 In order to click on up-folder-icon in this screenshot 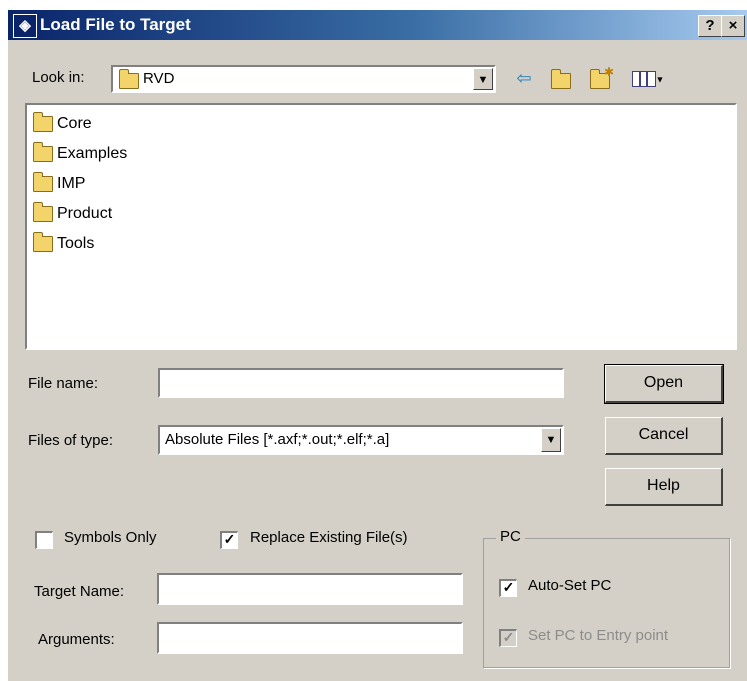, I will do `click(561, 78)`.